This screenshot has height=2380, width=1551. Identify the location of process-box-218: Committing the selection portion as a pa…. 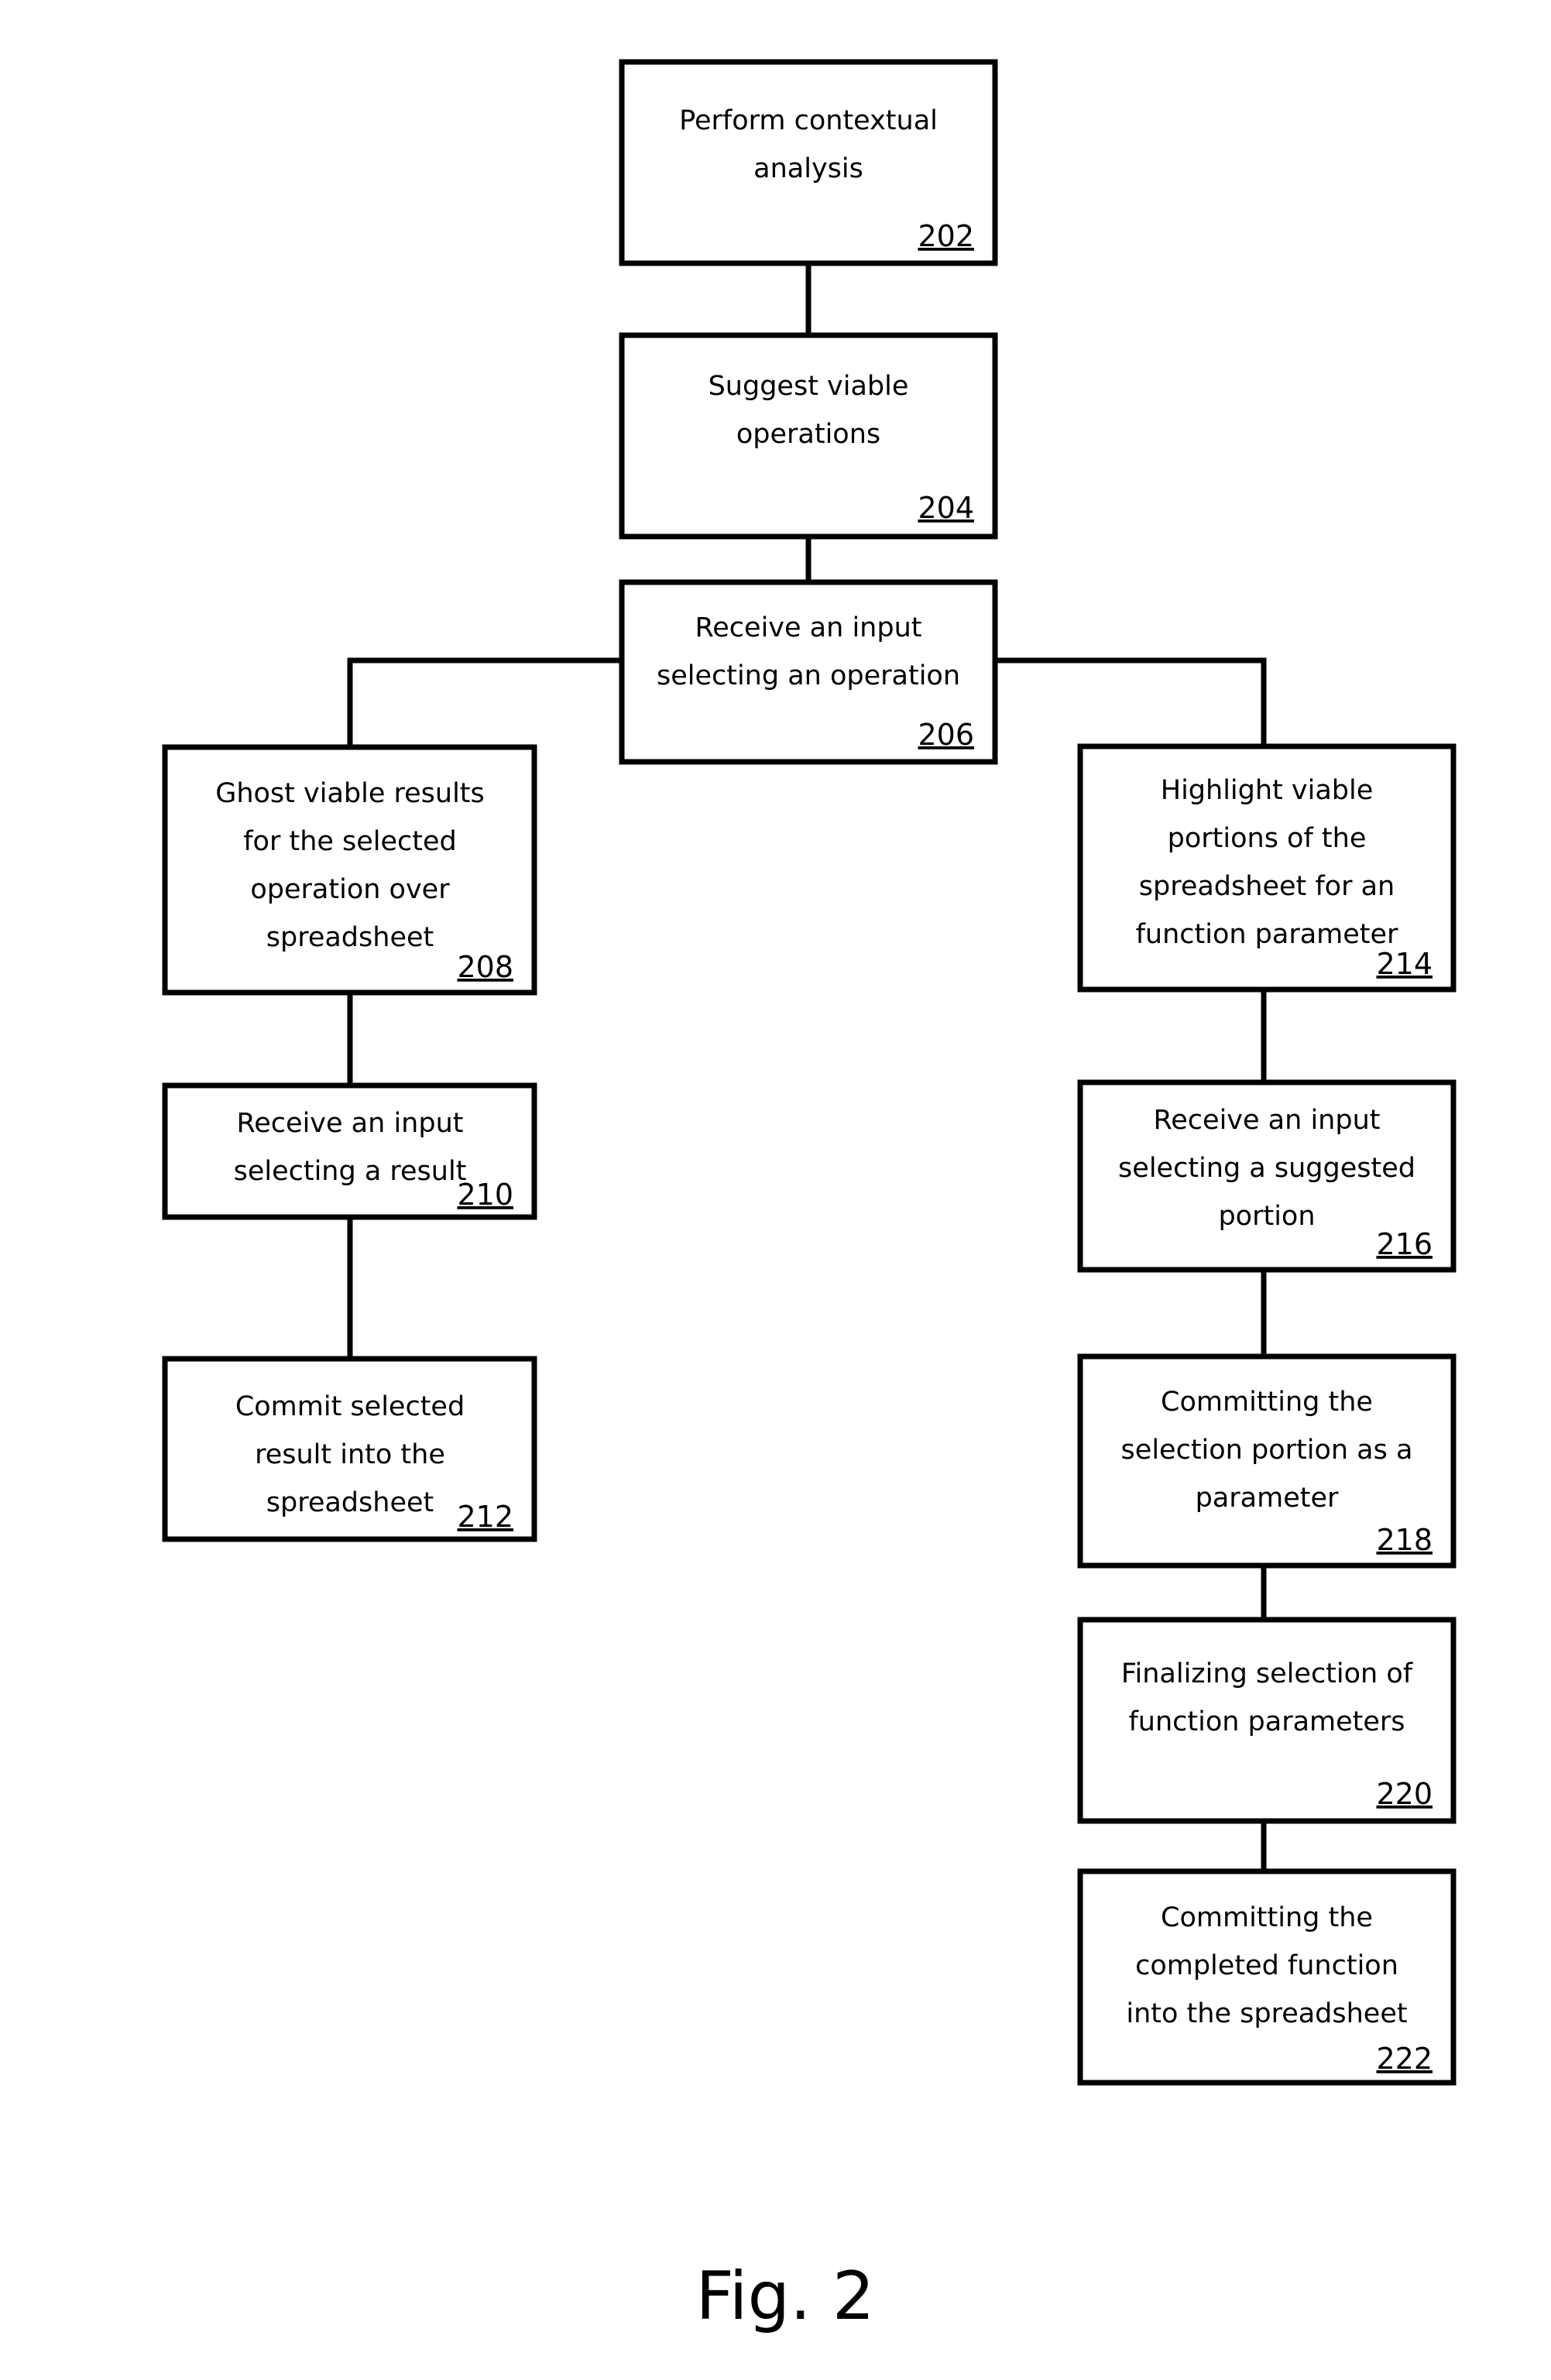
(1267, 1461).